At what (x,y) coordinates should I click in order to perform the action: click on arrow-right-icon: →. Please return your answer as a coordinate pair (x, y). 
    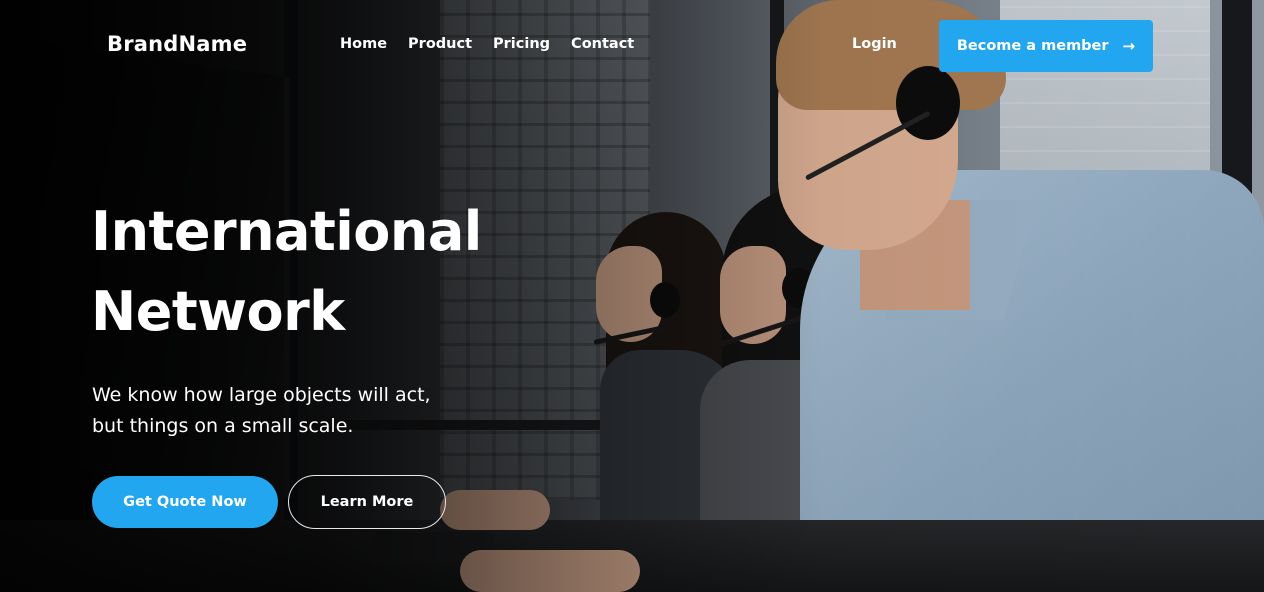
    Looking at the image, I should click on (1129, 46).